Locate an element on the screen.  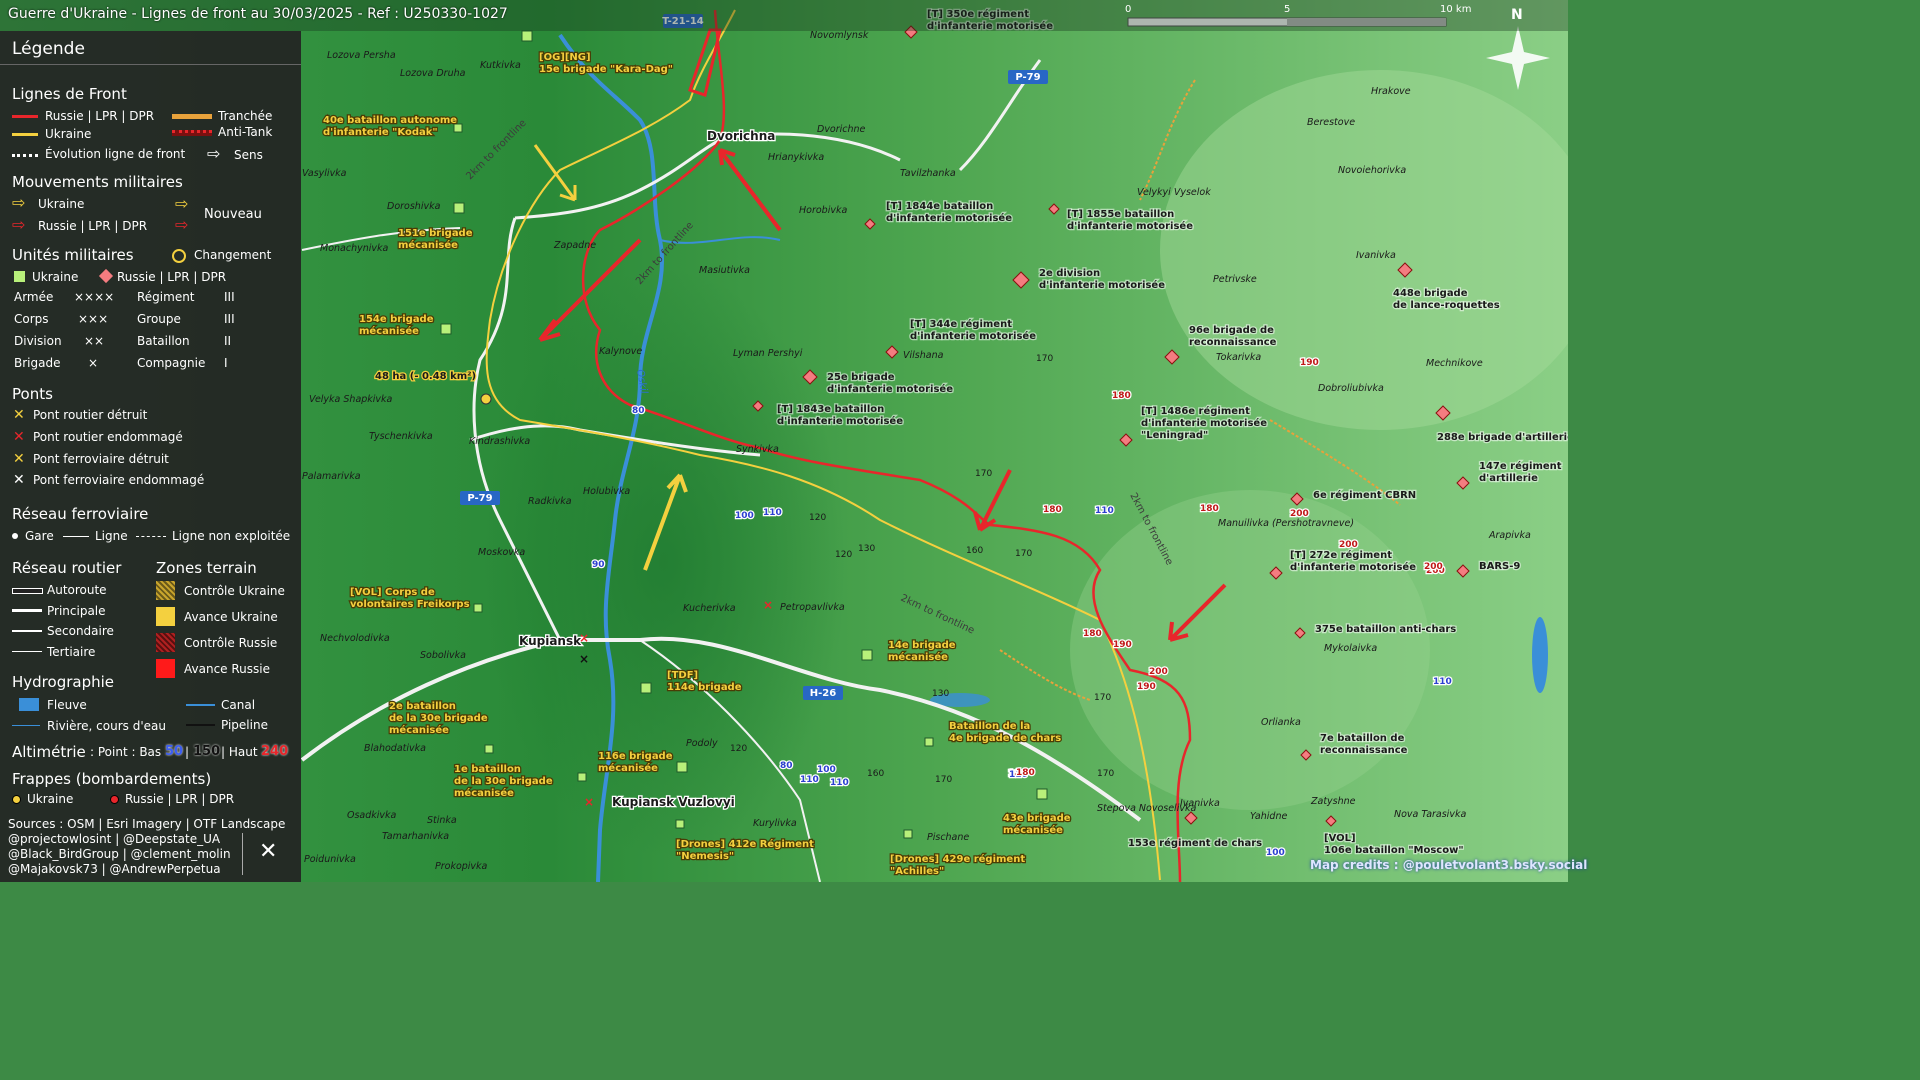
town-label: Kupiansk Vuzlovyi is located at coordinates (673, 802).